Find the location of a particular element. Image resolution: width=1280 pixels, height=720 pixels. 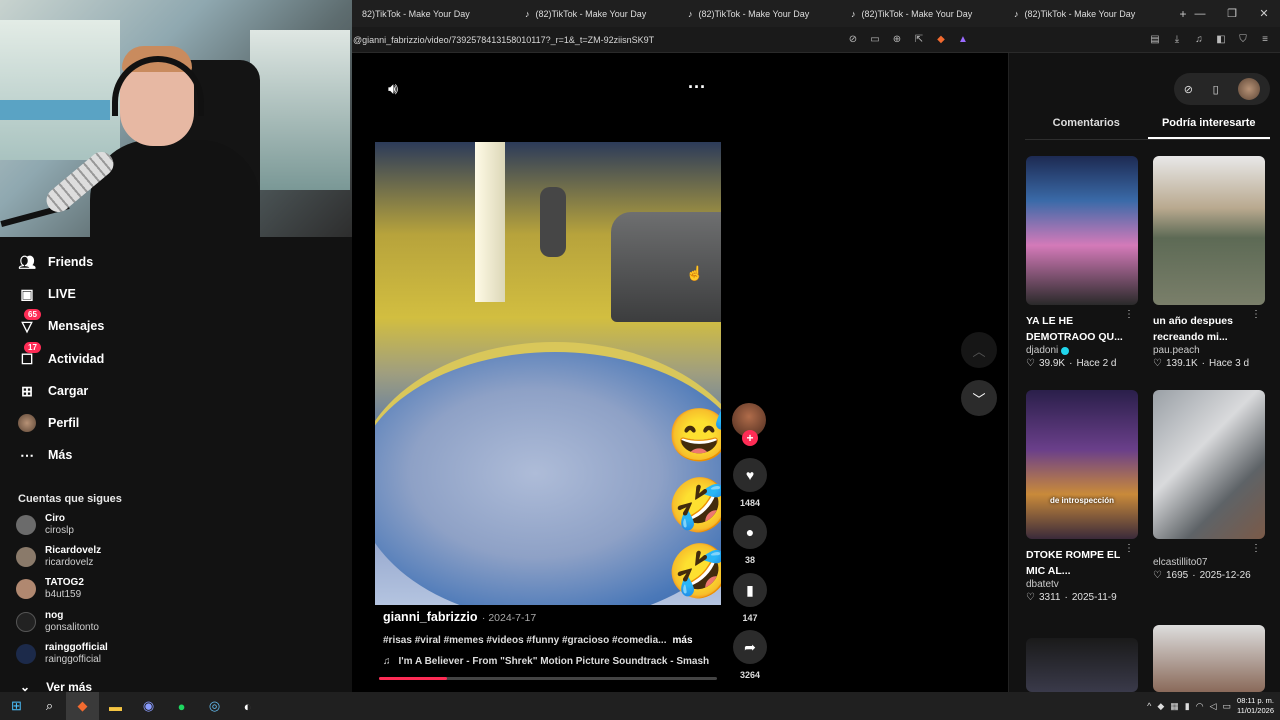

caption-more-button: más is located at coordinates (682, 640).